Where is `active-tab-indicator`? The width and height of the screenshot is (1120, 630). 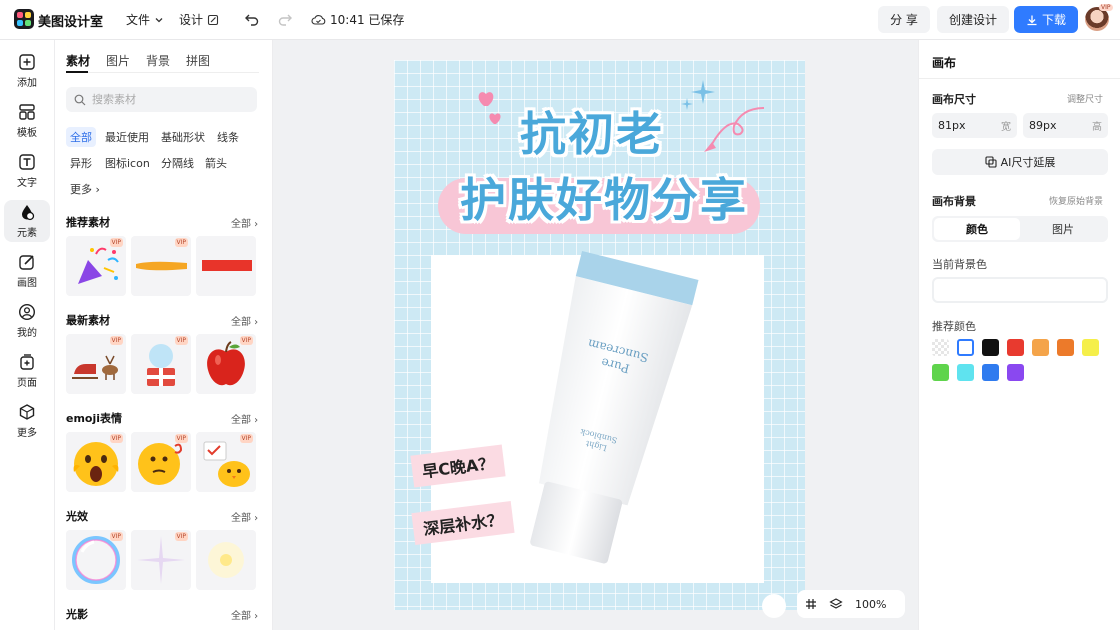
active-tab-indicator is located at coordinates (77, 72).